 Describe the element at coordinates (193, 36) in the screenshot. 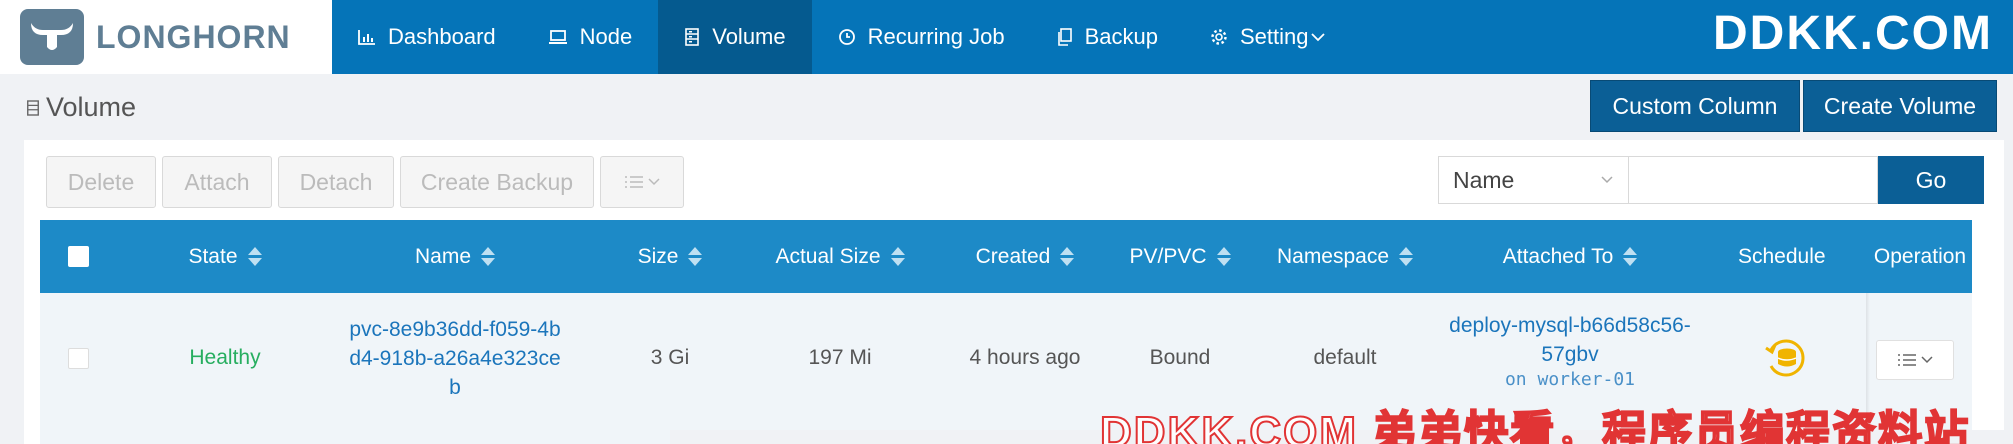

I see `brand-name: LONGHORN` at that location.